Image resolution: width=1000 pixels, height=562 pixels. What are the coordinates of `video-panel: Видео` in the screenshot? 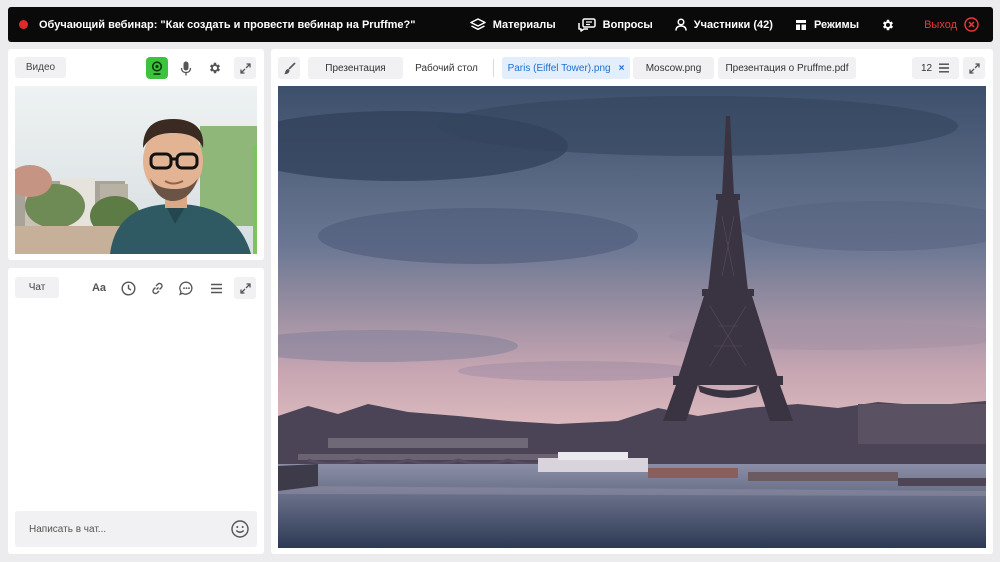 It's located at (136, 154).